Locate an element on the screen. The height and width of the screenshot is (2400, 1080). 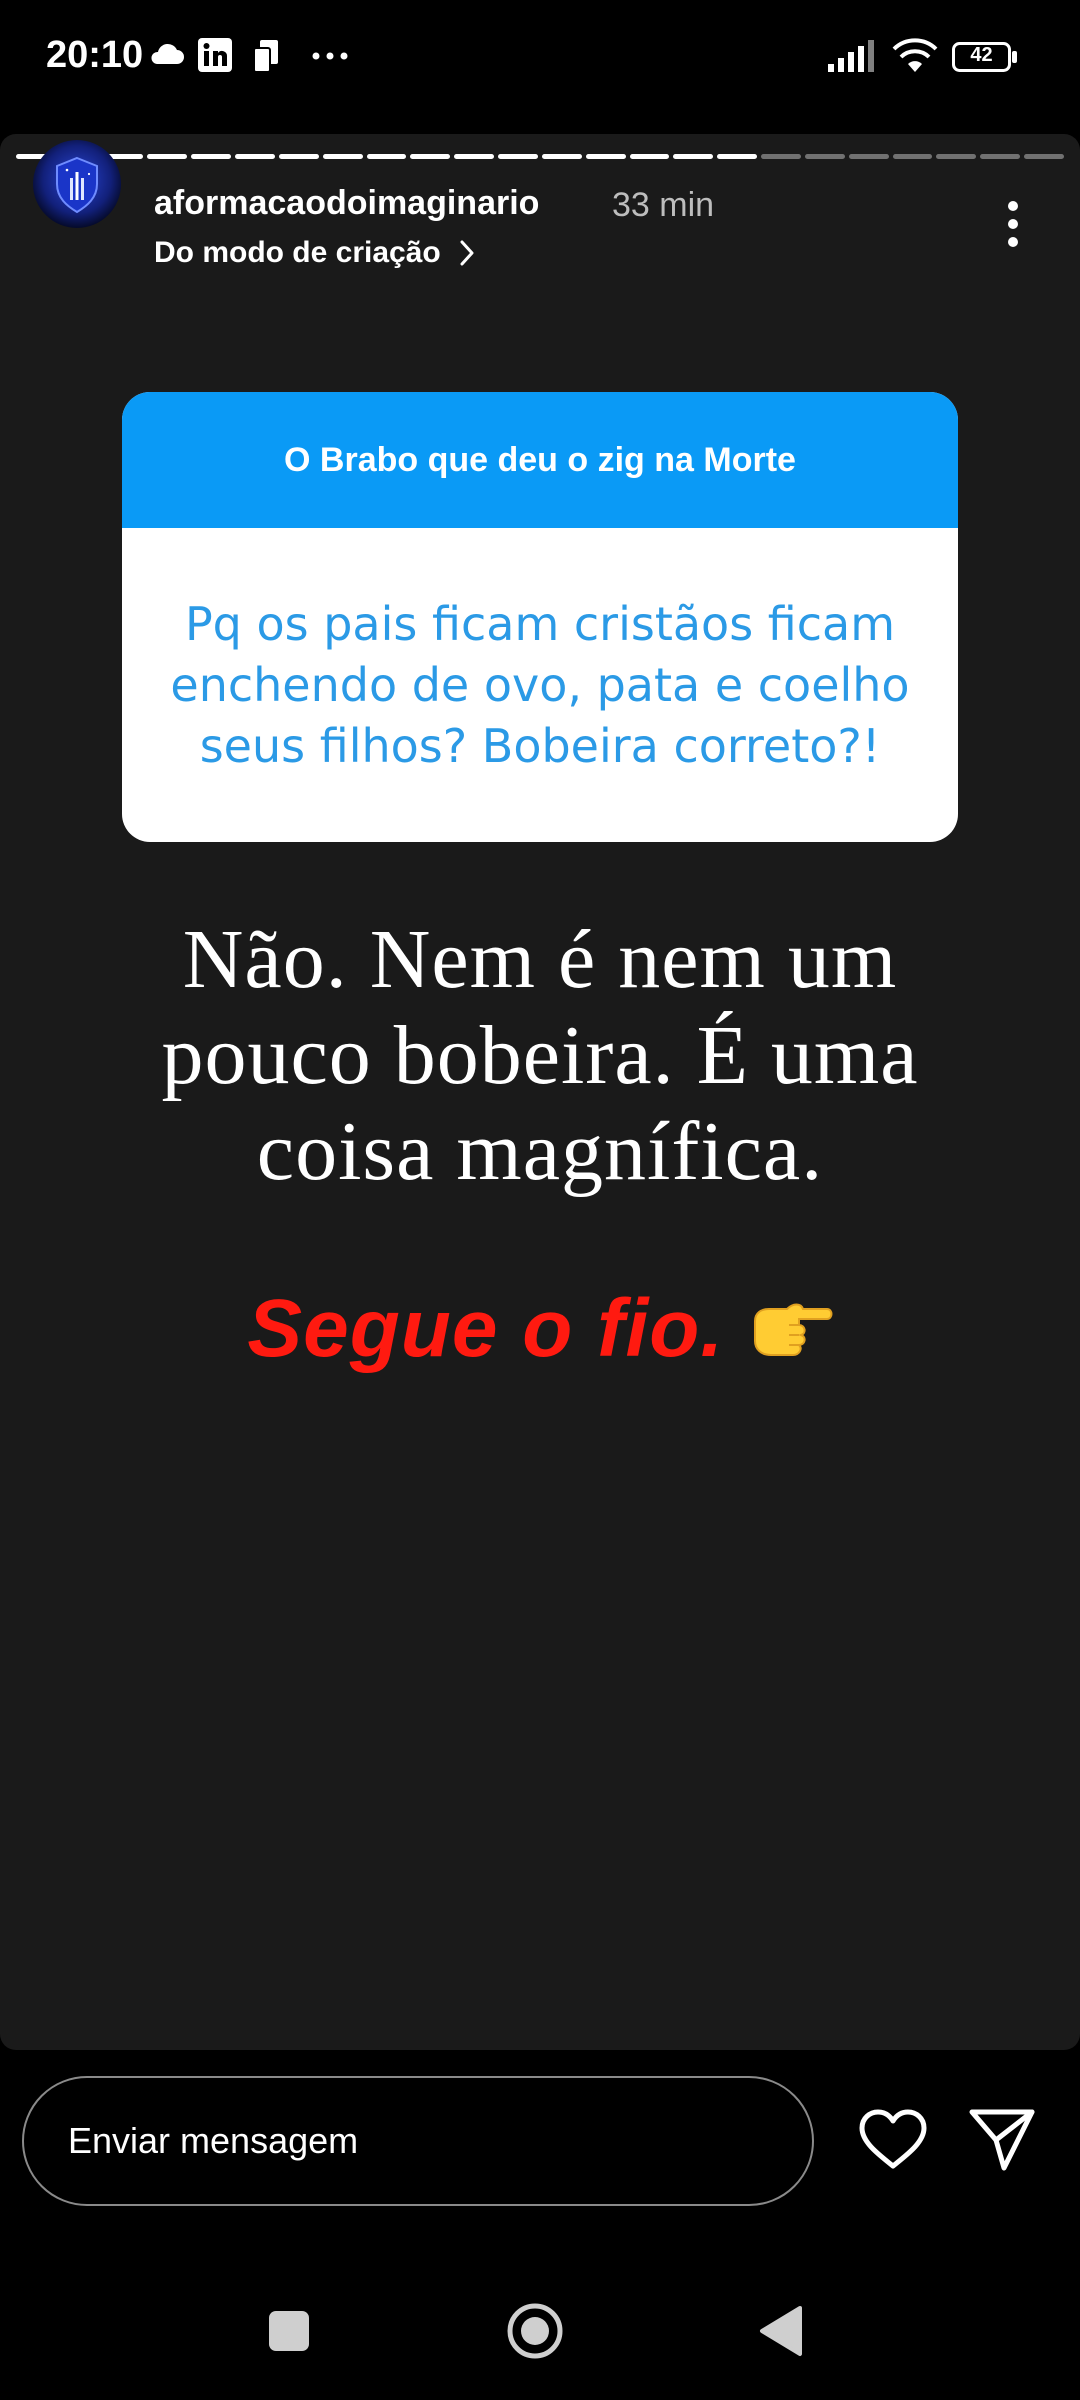
send-message-input: Enviar mensagem is located at coordinates (418, 2141).